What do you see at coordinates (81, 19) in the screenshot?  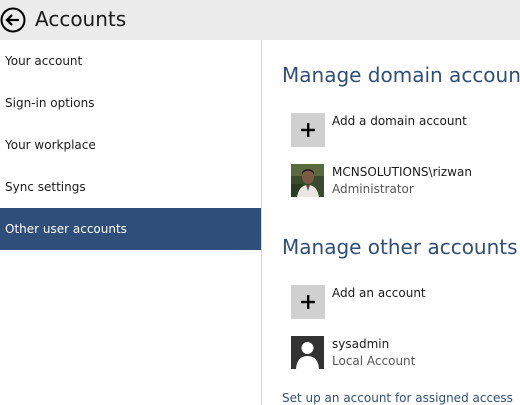 I see `page-title: Accounts` at bounding box center [81, 19].